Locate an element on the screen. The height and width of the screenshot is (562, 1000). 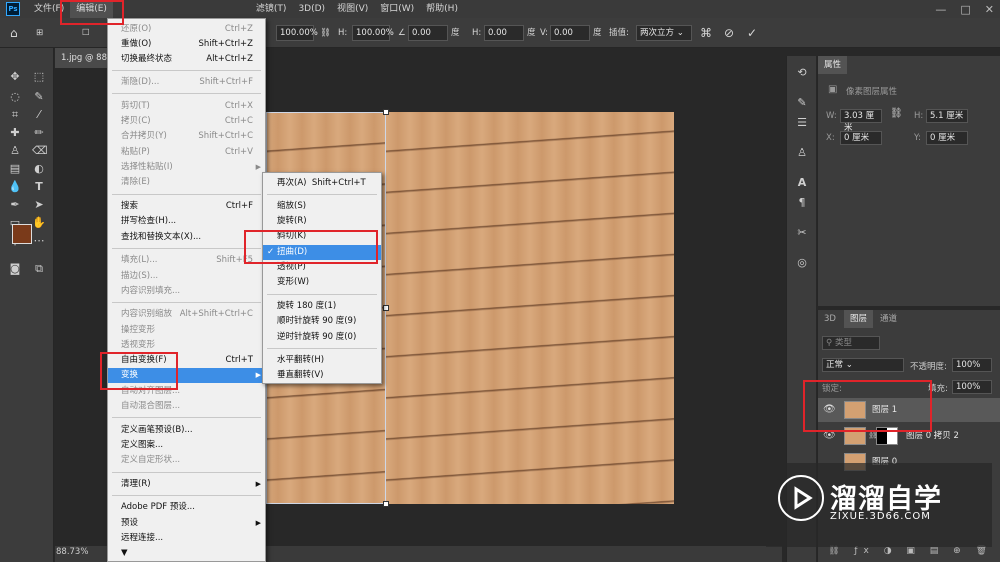
menu-window: 窗口(W) is located at coordinates (397, 9).